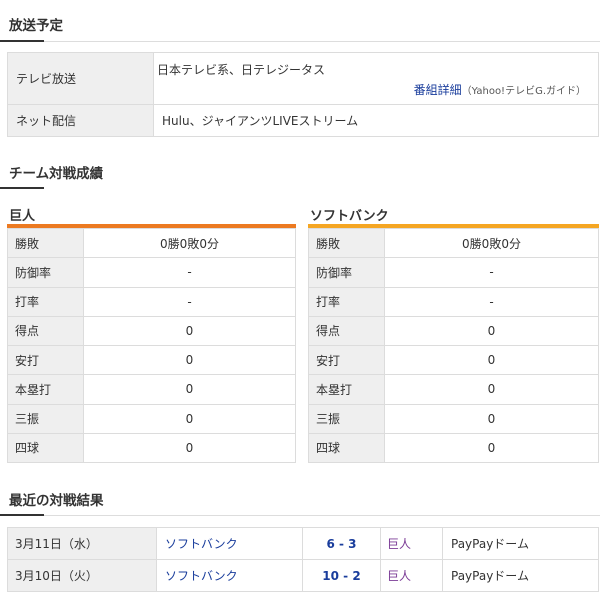 The height and width of the screenshot is (596, 600). What do you see at coordinates (22, 216) in the screenshot?
I see `team-name-giants: 巨人` at bounding box center [22, 216].